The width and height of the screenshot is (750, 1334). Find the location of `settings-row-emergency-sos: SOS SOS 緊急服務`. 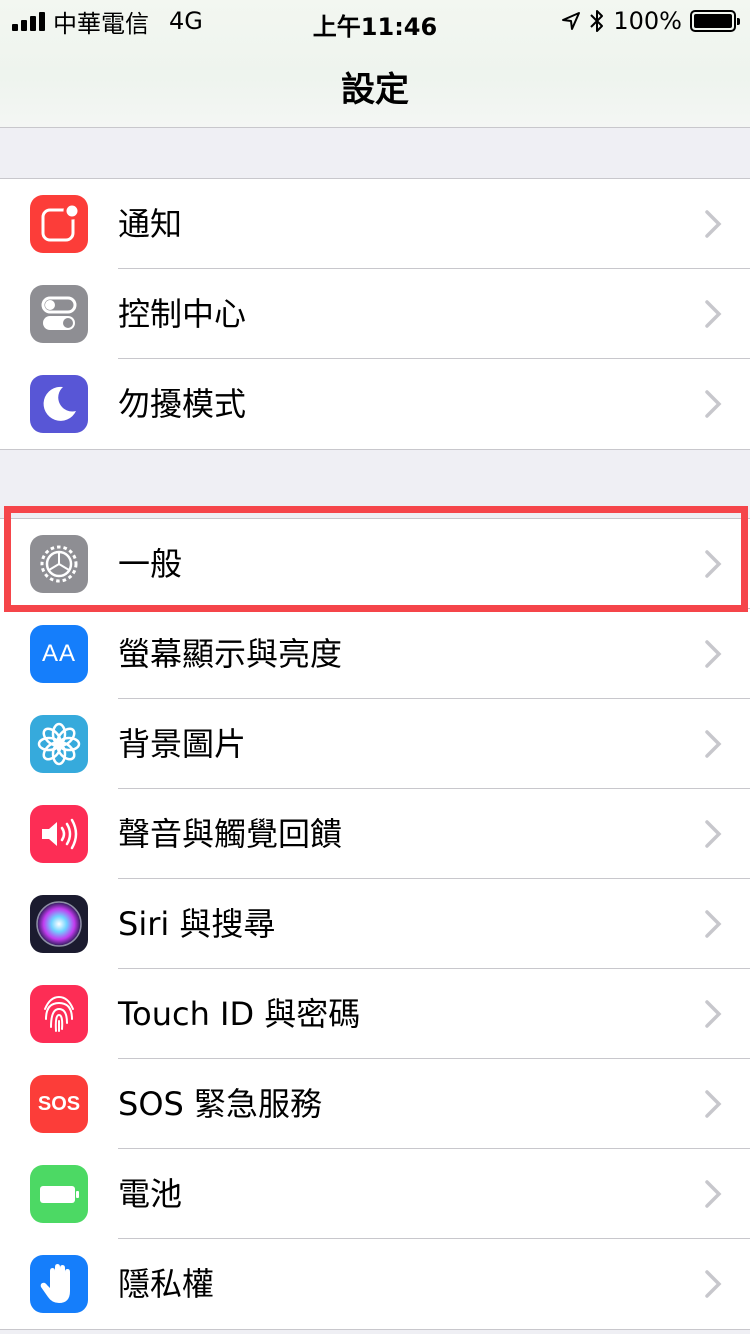

settings-row-emergency-sos: SOS SOS 緊急服務 is located at coordinates (375, 1104).